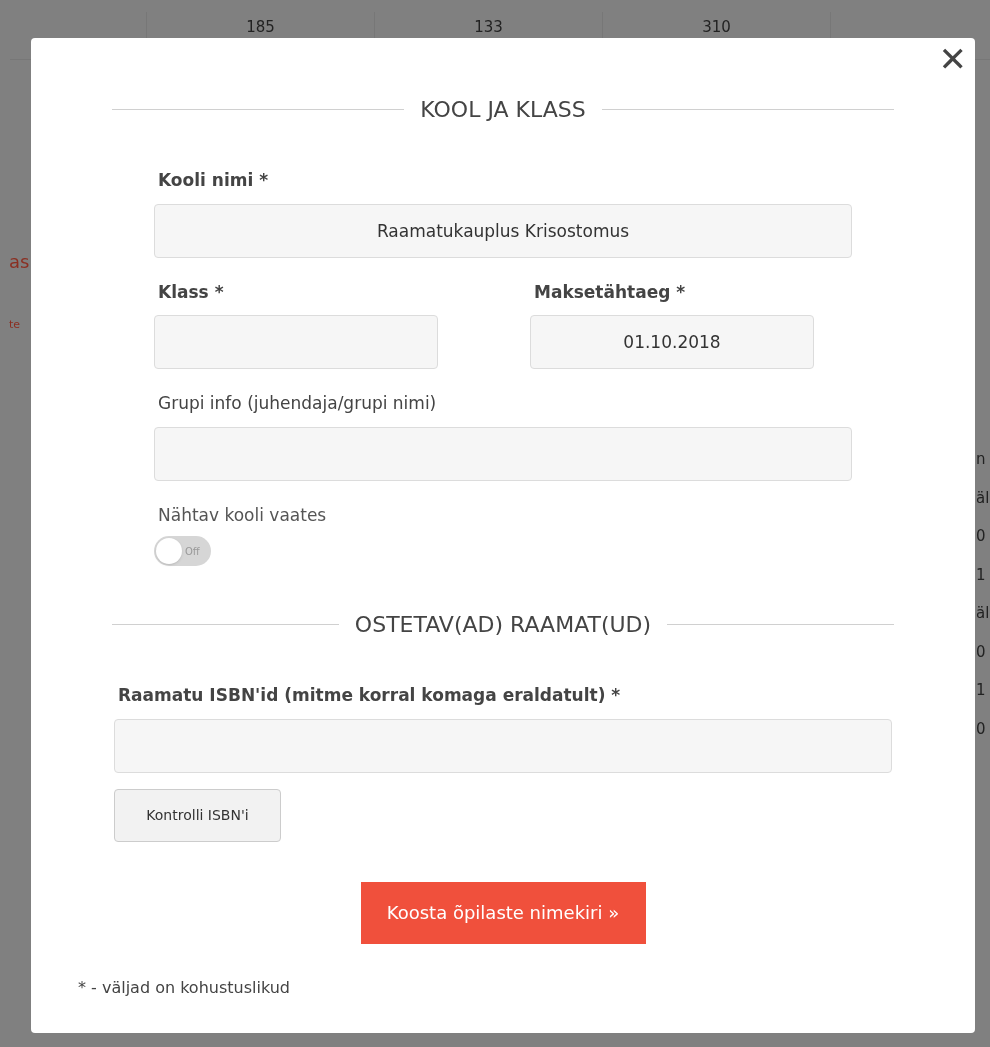 The width and height of the screenshot is (990, 1047). I want to click on footnote: * - väljad on kohustuslikud, so click(184, 987).